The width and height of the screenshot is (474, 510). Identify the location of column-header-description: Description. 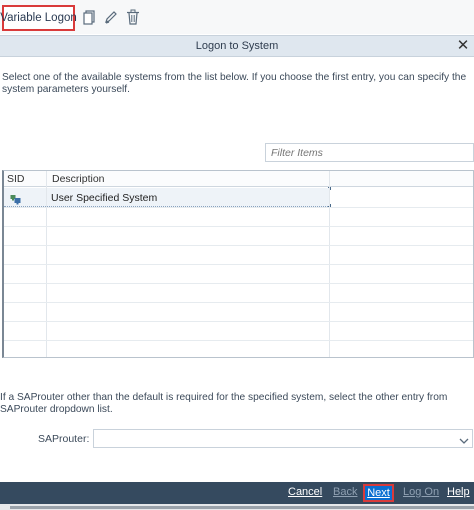
(78, 179).